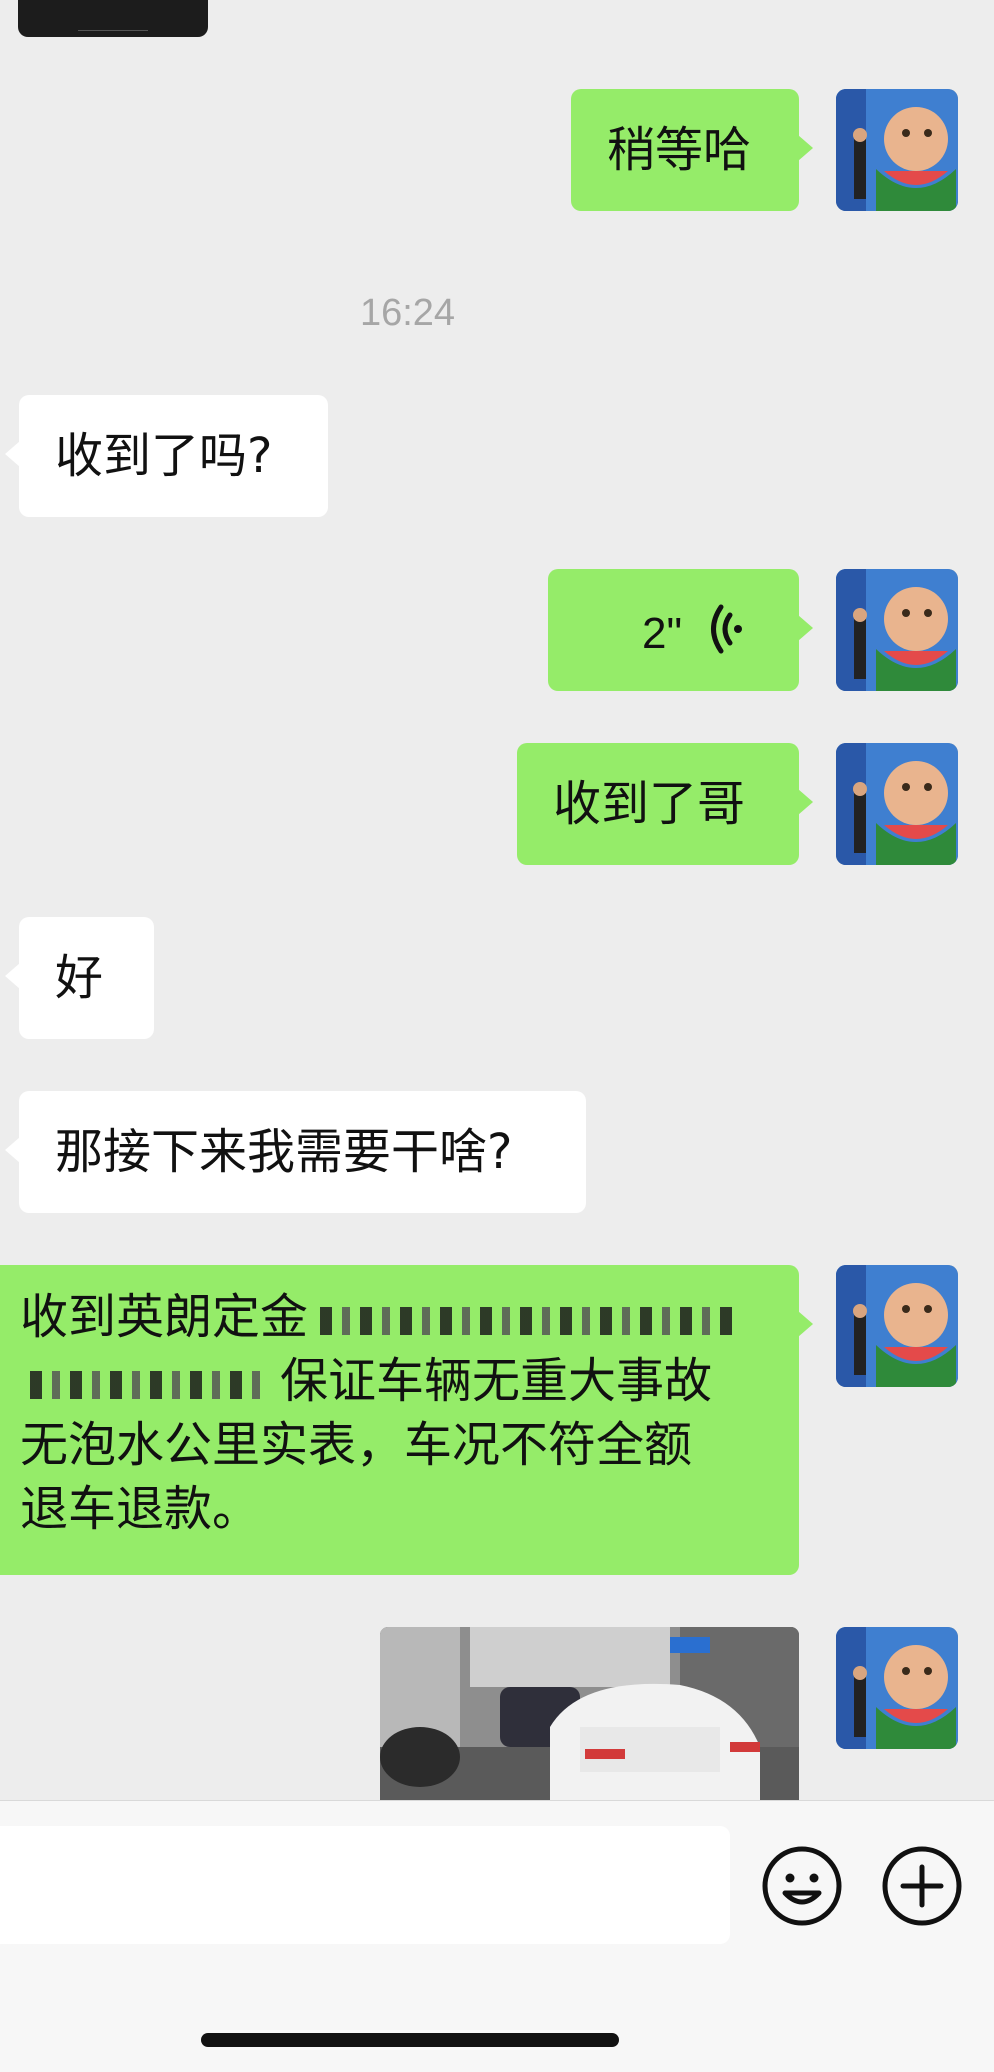 Image resolution: width=994 pixels, height=2072 pixels. Describe the element at coordinates (164, 1317) in the screenshot. I see `message-line: 收到英朗定金` at that location.